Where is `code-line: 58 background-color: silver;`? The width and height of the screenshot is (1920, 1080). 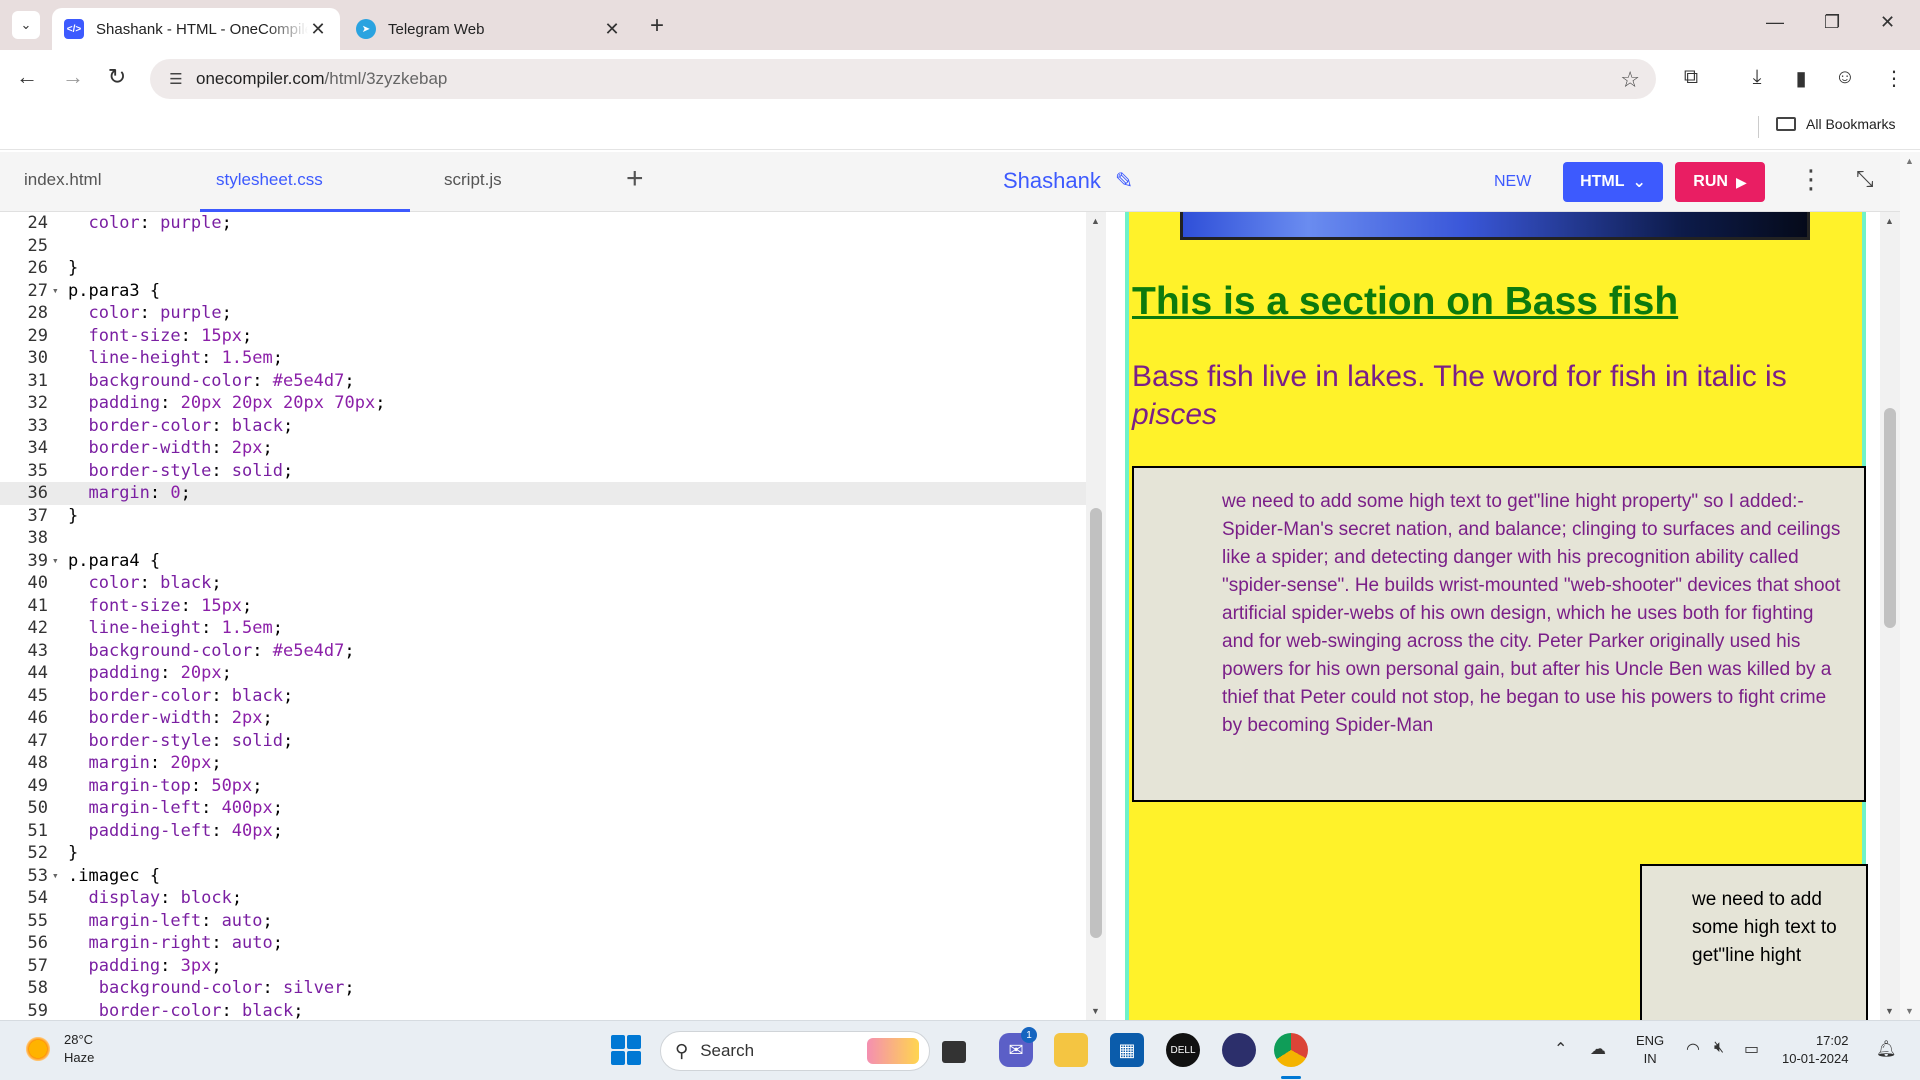
code-line: 58 background-color: silver; is located at coordinates (543, 988).